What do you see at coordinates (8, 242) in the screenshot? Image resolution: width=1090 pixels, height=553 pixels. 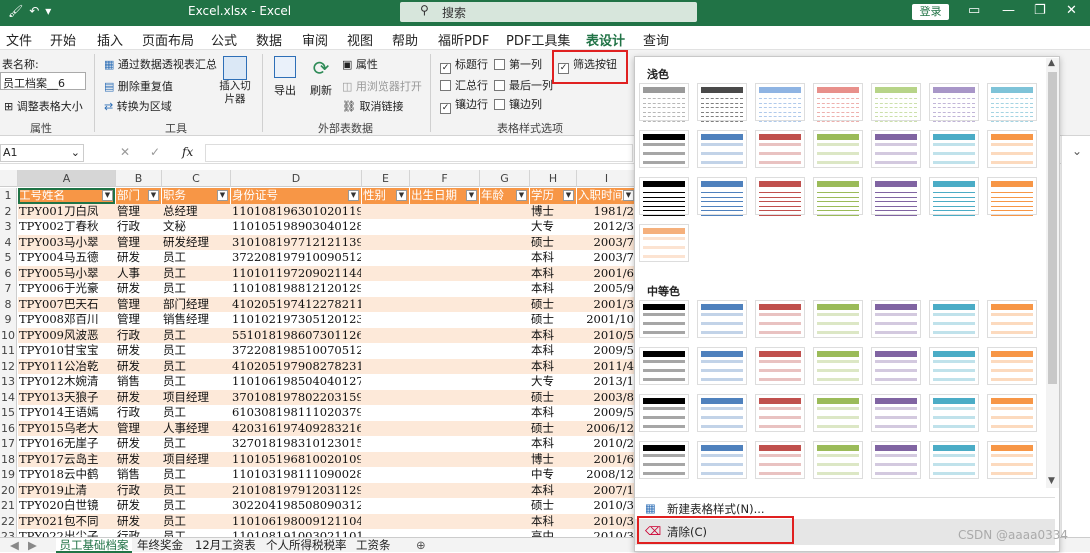 I see `row-header: 4` at bounding box center [8, 242].